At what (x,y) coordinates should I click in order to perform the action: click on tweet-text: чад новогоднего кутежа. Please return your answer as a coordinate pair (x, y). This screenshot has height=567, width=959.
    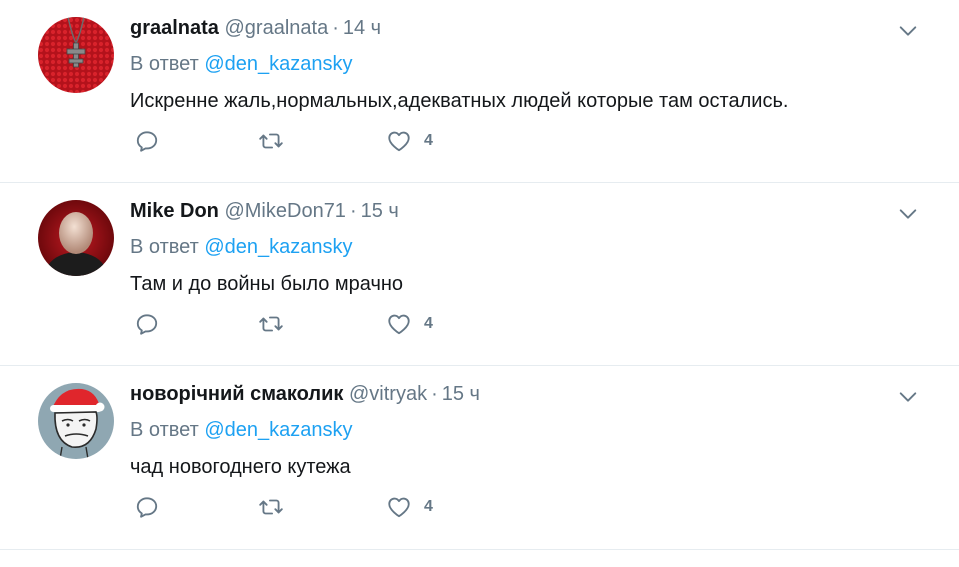
    Looking at the image, I should click on (240, 467).